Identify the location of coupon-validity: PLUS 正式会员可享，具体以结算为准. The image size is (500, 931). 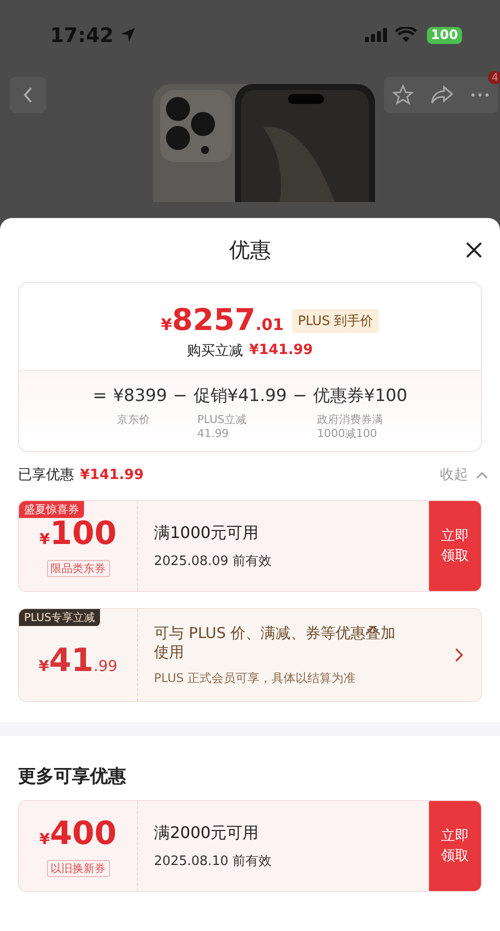
(255, 678).